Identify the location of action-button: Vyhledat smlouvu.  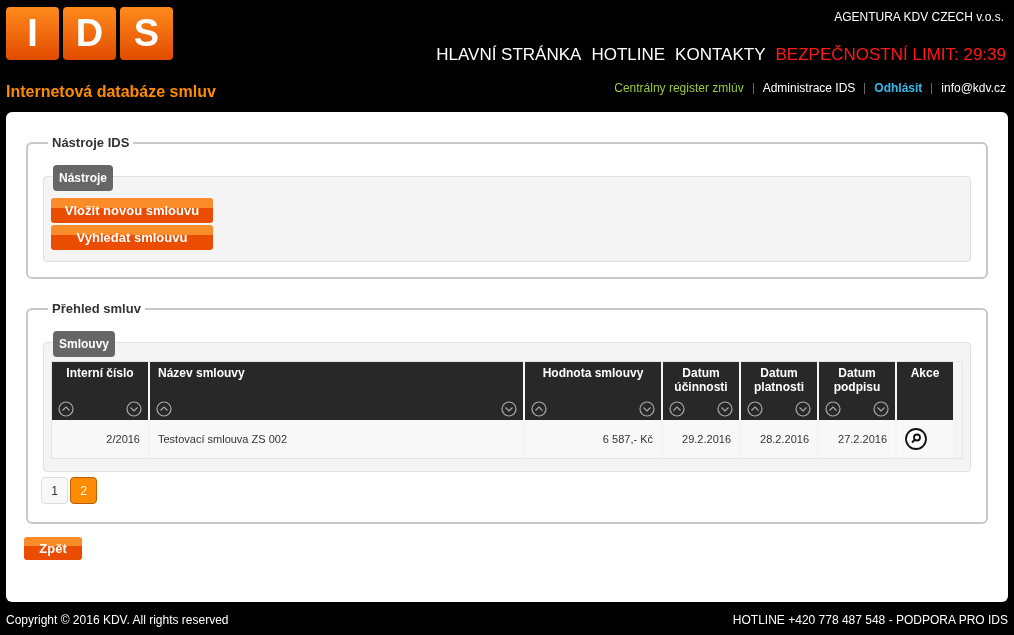
(132, 237).